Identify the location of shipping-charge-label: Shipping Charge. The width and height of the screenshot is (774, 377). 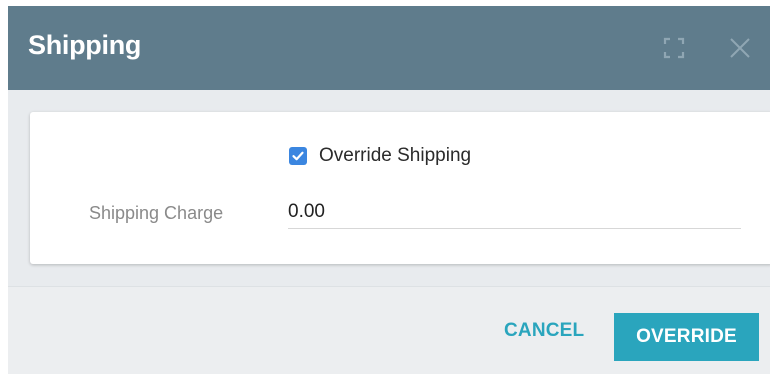
(156, 213).